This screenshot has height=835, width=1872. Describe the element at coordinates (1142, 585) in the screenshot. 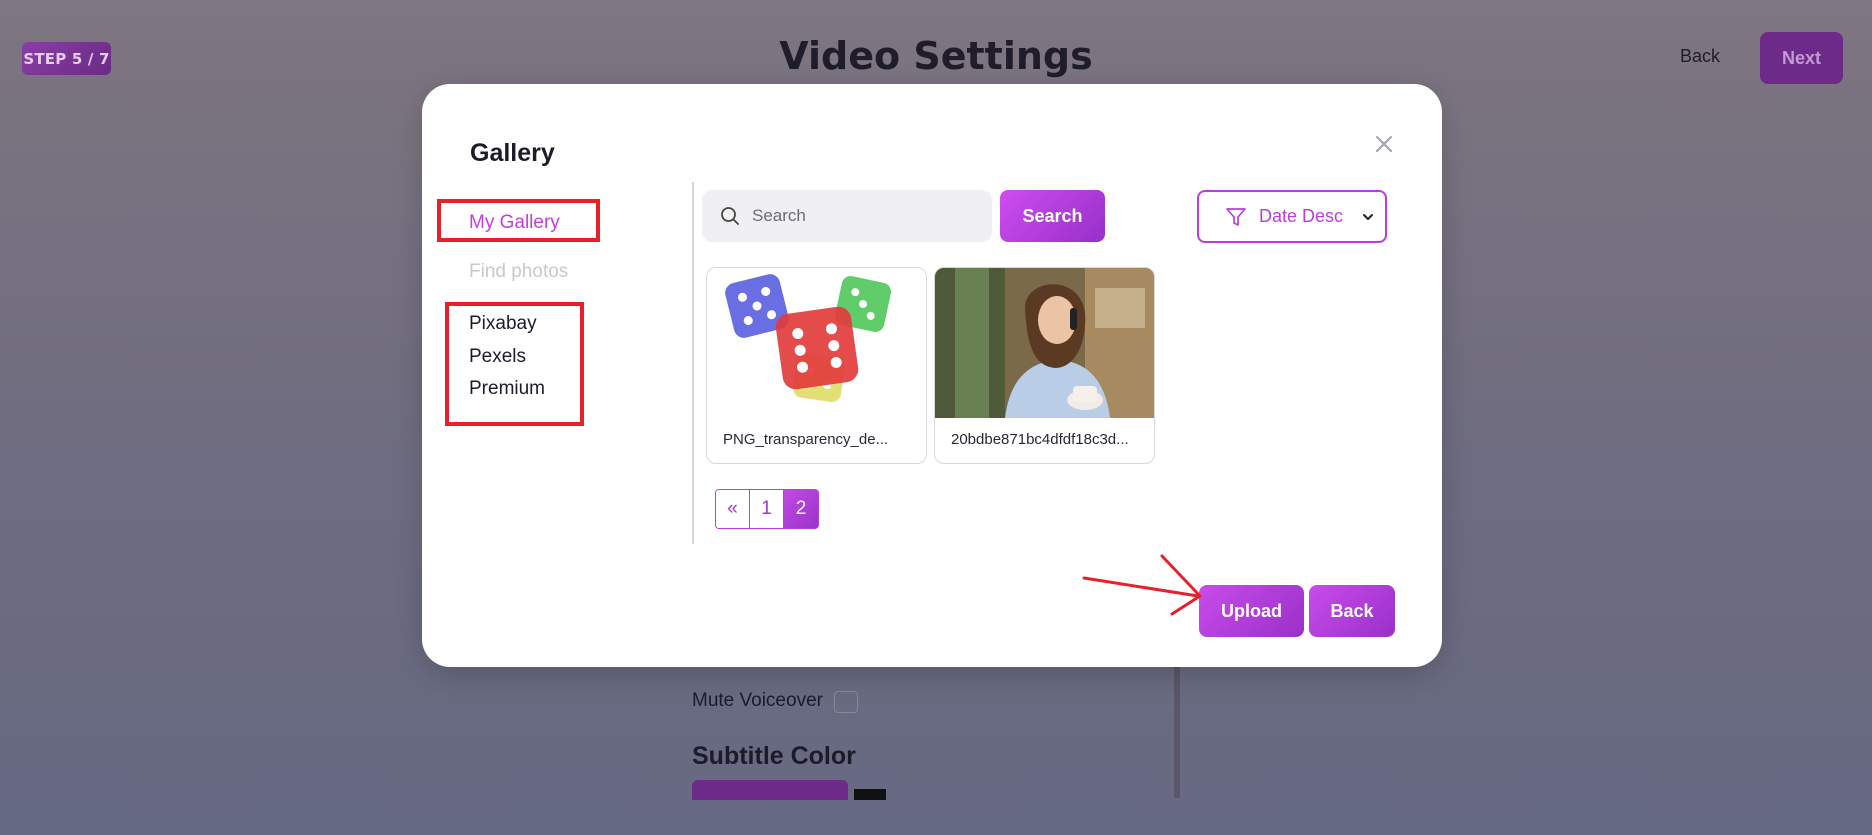

I see `annotation-arrow` at that location.